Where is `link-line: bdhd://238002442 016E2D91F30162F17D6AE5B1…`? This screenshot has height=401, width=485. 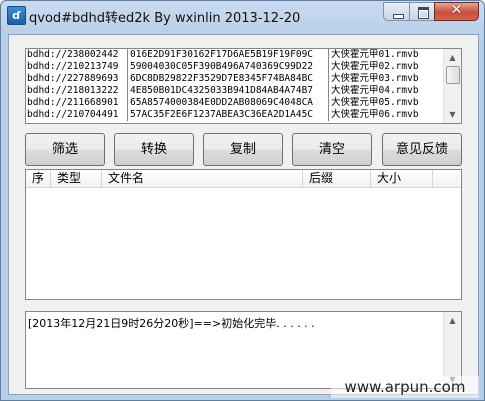 link-line: bdhd://238002442 016E2D91F30162F17D6AE5B1… is located at coordinates (235, 55).